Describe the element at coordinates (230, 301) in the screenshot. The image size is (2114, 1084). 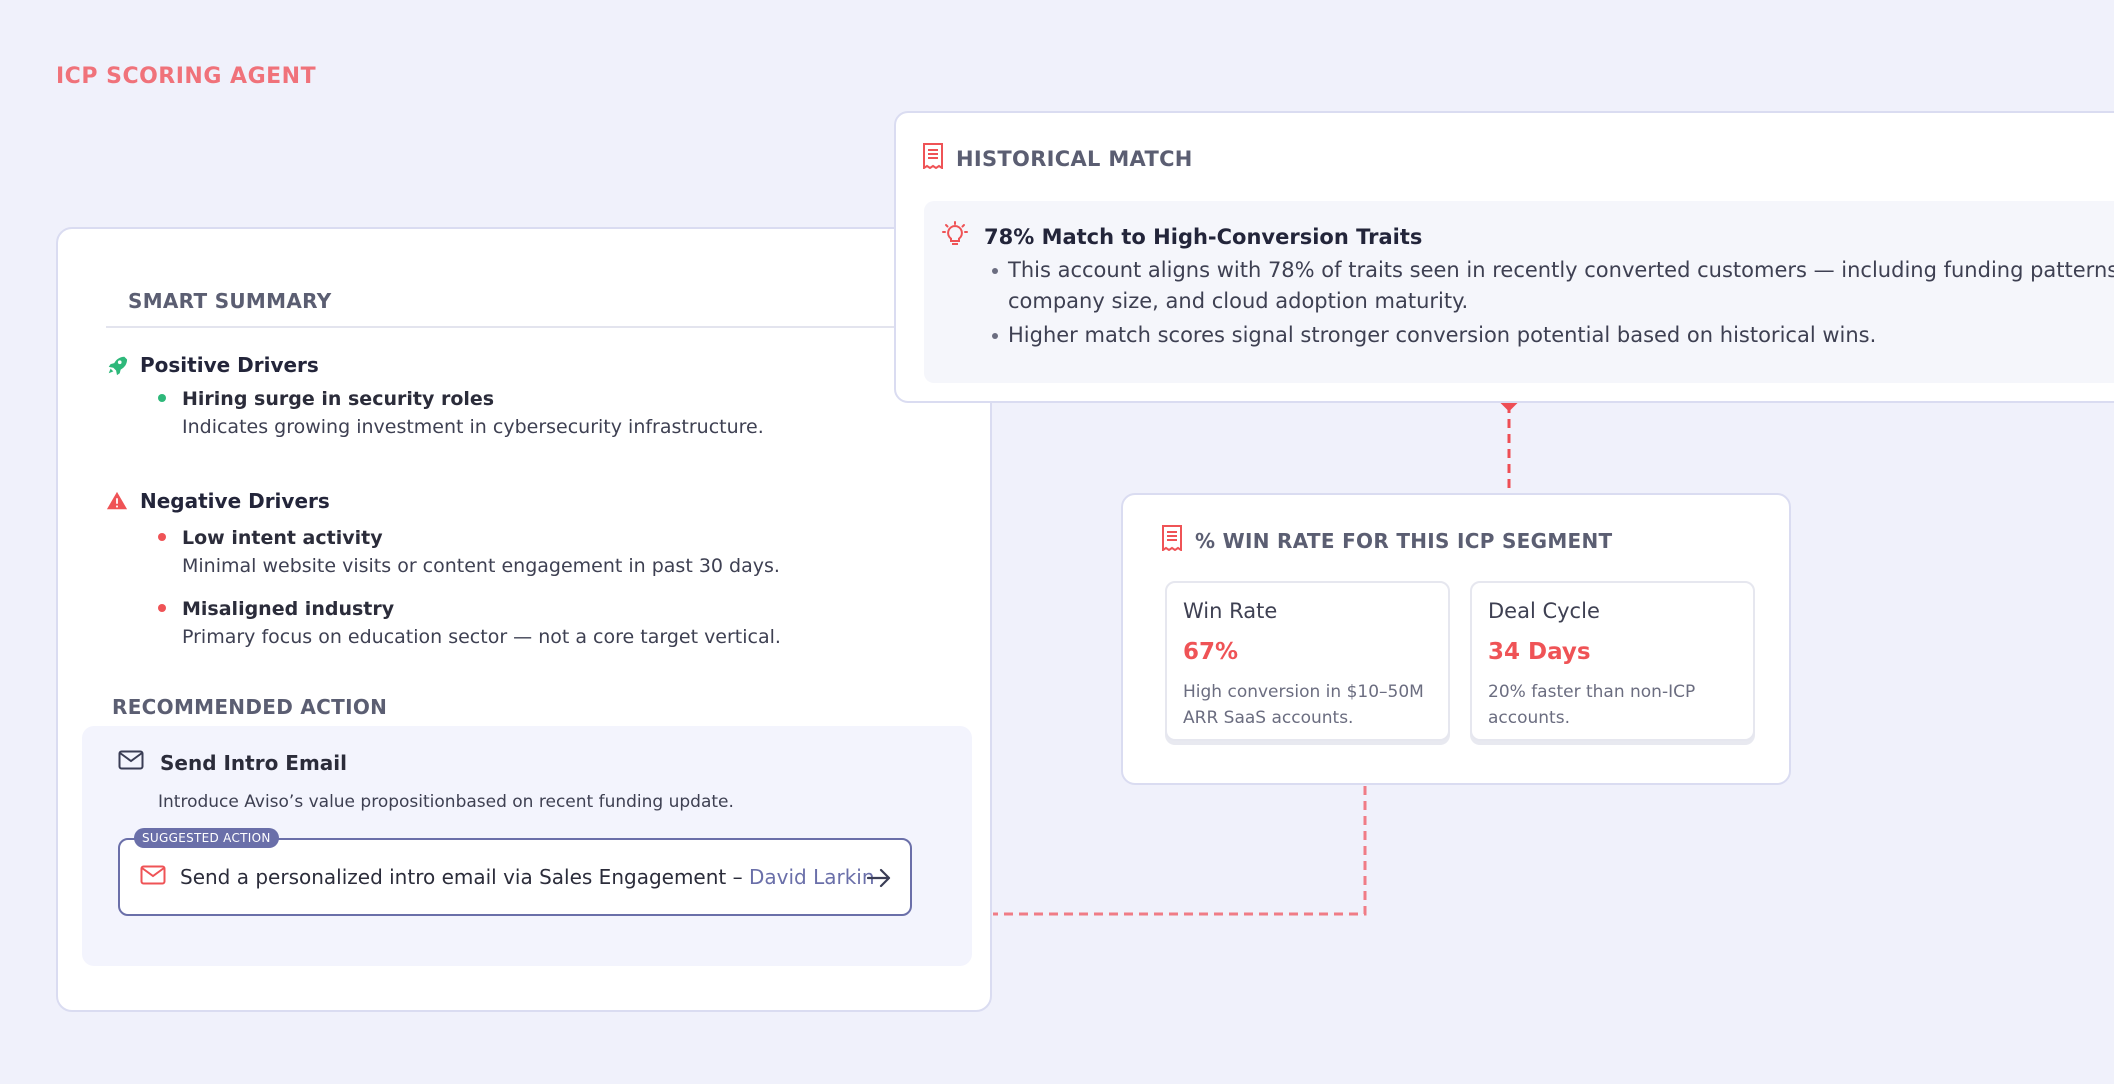
I see `smart-summary-heading: SMART SUMMARY` at that location.